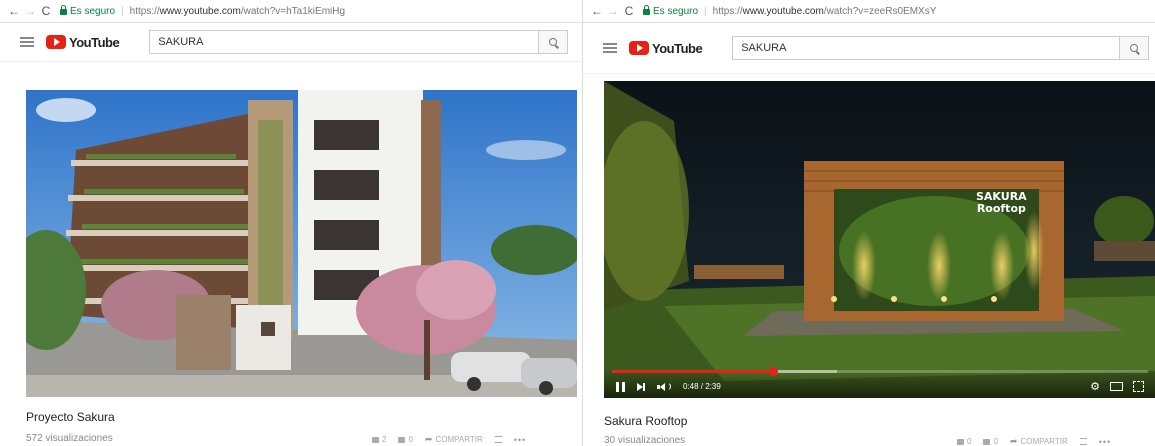 Image resolution: width=1155 pixels, height=446 pixels. What do you see at coordinates (645, 440) in the screenshot?
I see `view-count: 30 visualizaciones` at bounding box center [645, 440].